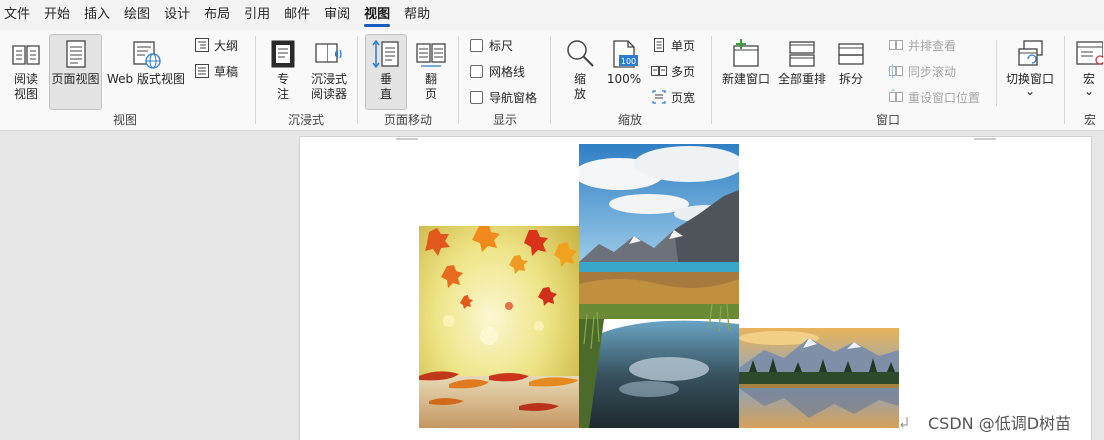  What do you see at coordinates (431, 72) in the screenshot?
I see `side-to-side-button: 翻 页` at bounding box center [431, 72].